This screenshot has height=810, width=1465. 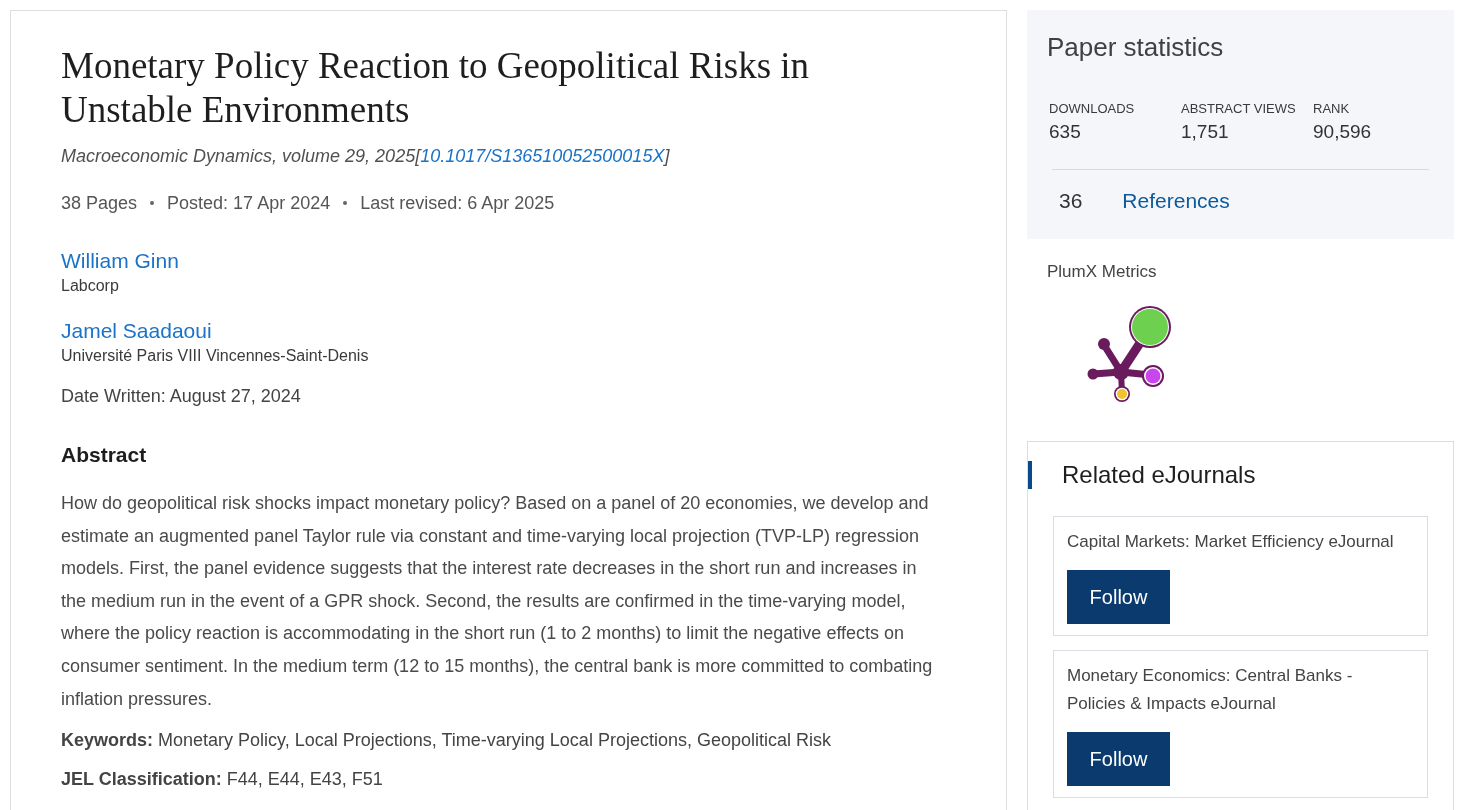 I want to click on related-ejournals-title: Related eJournals, so click(x=1159, y=475).